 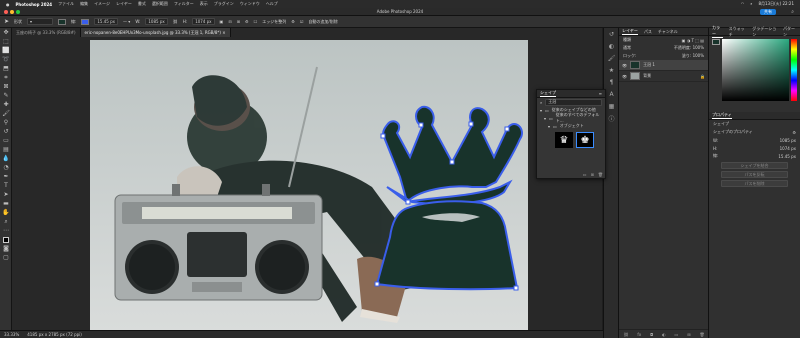 I want to click on hand-tool-icon: ✋, so click(x=6, y=212).